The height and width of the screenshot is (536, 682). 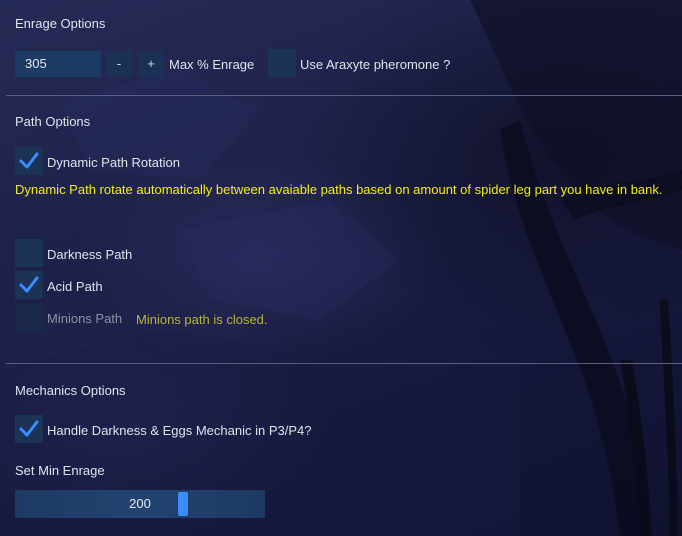 What do you see at coordinates (75, 286) in the screenshot?
I see `acid-path-label: Acid Path` at bounding box center [75, 286].